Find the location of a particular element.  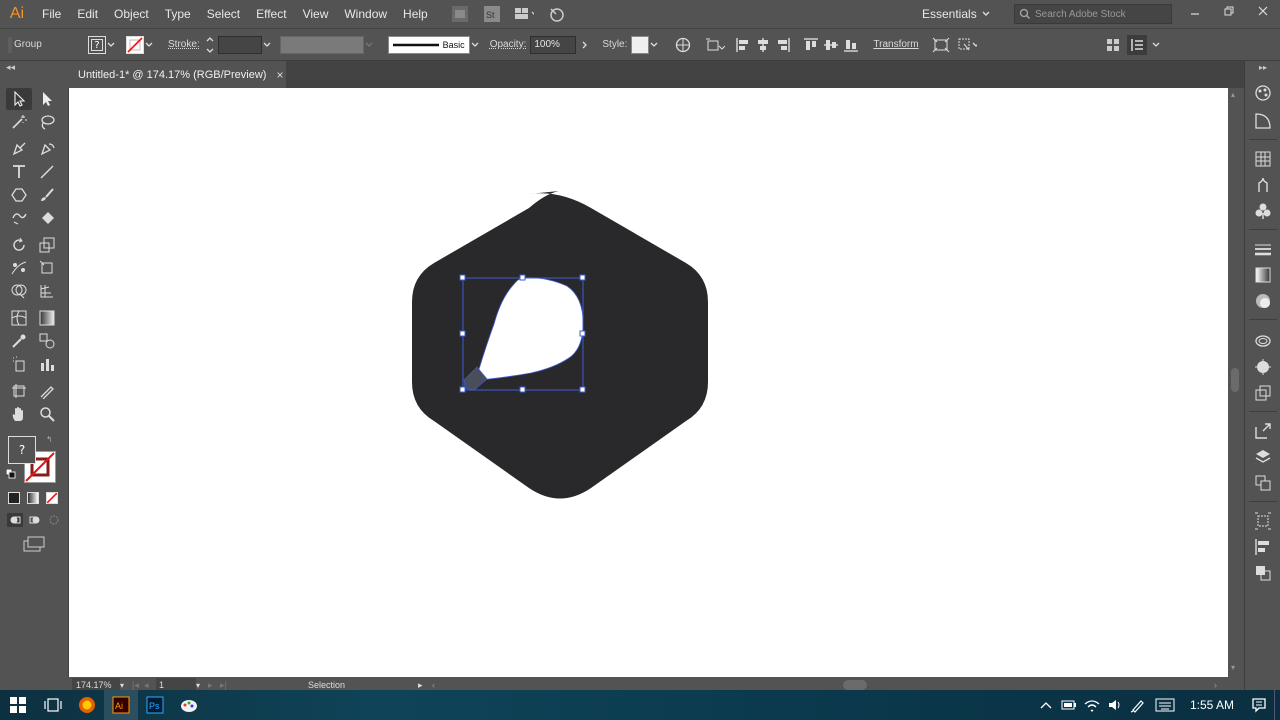

restore-button is located at coordinates (1229, 11).